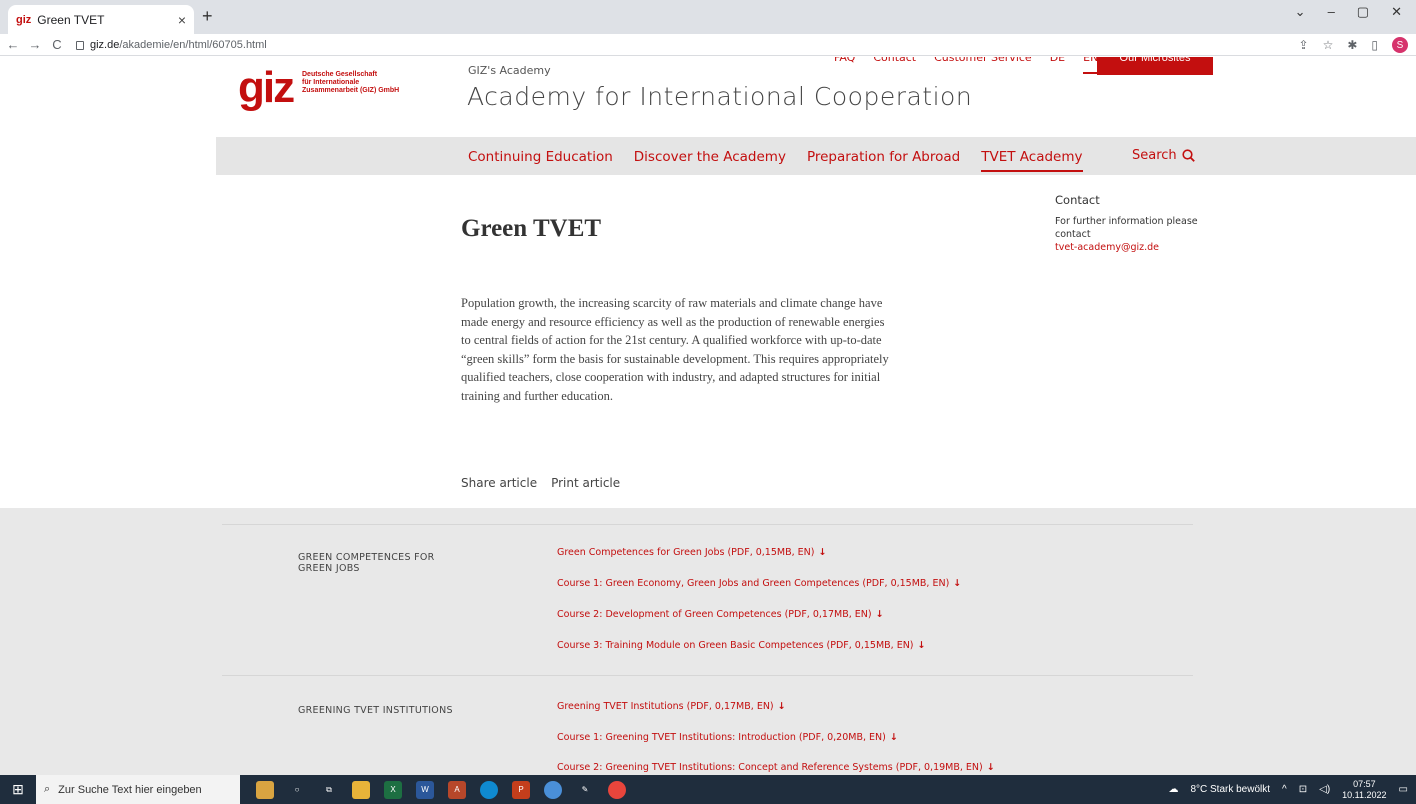 This screenshot has height=804, width=1416. Describe the element at coordinates (1230, 789) in the screenshot. I see `weather-text: 8°C Stark bewölkt` at that location.